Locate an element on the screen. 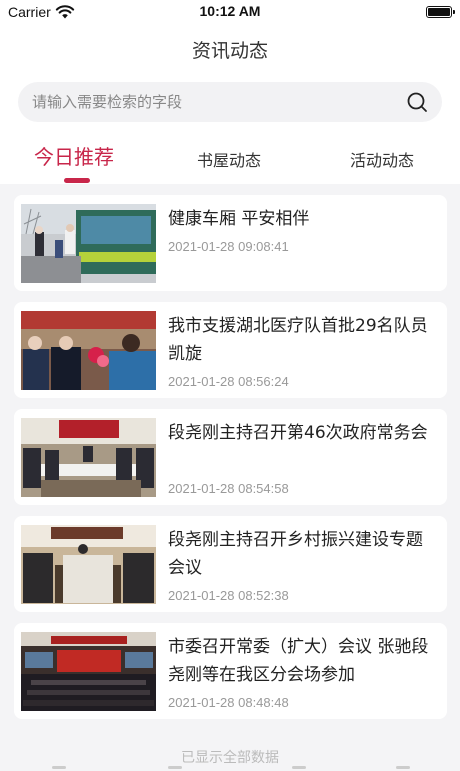 The height and width of the screenshot is (771, 460). news-card: 段尧刚主持召开乡村振兴建设专题会议 2021-01-28 08:52:38 is located at coordinates (230, 564).